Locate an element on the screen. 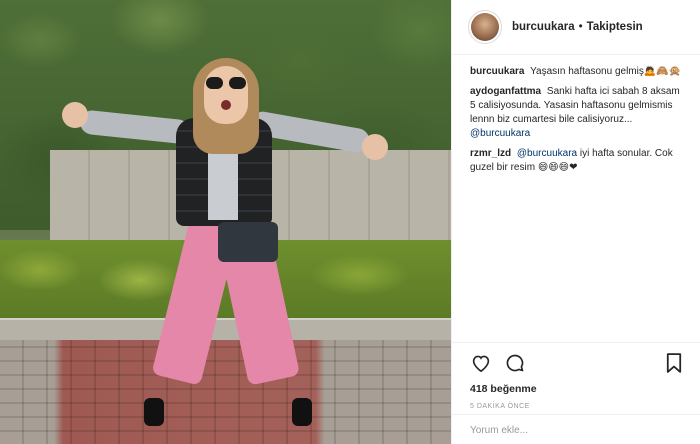  left-hand is located at coordinates (75, 115).